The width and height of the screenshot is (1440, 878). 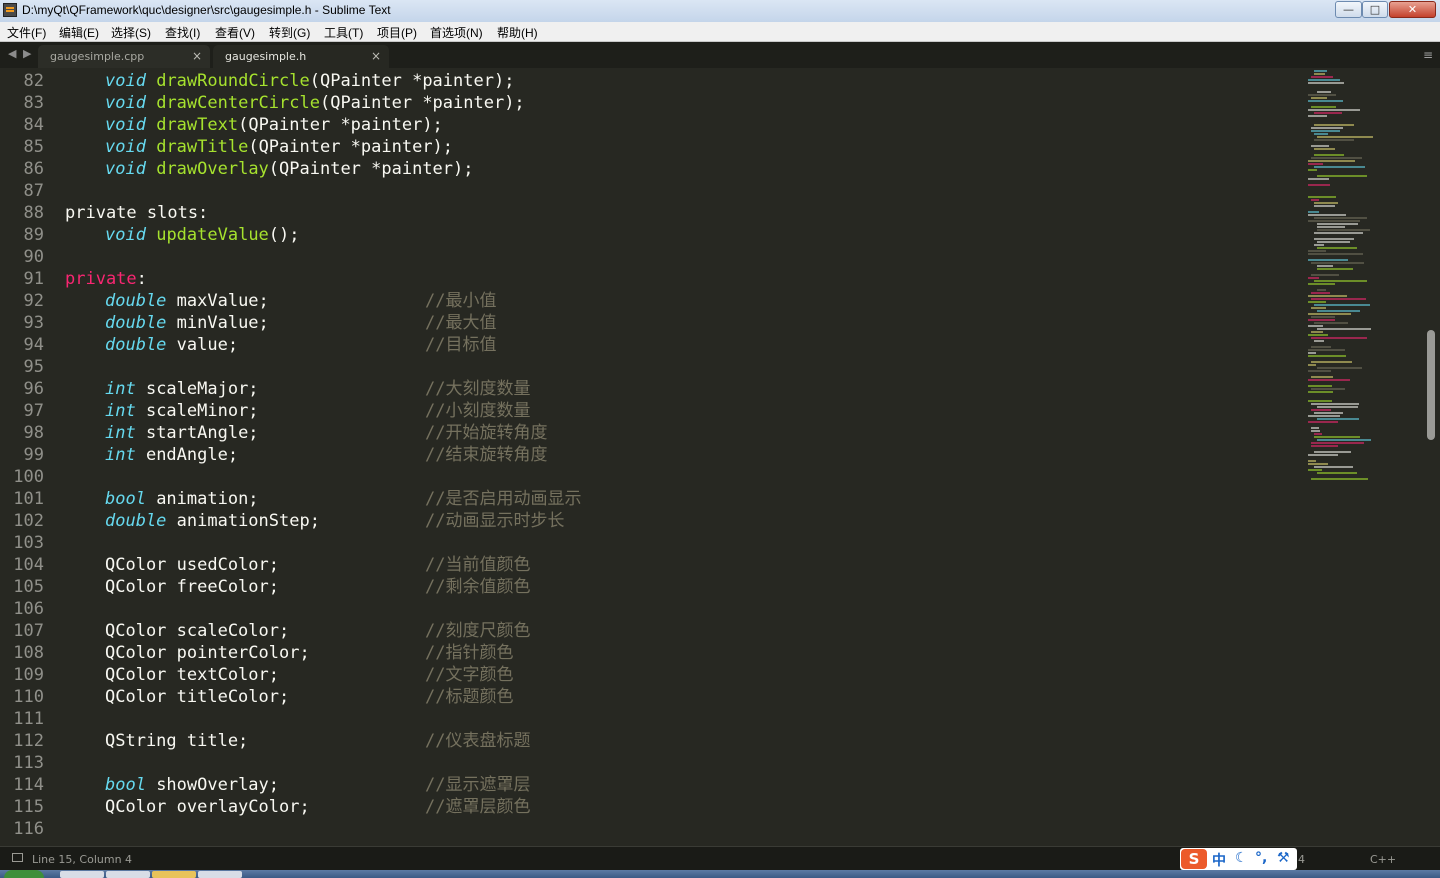 What do you see at coordinates (1375, 9) in the screenshot?
I see `maximize-button: □` at bounding box center [1375, 9].